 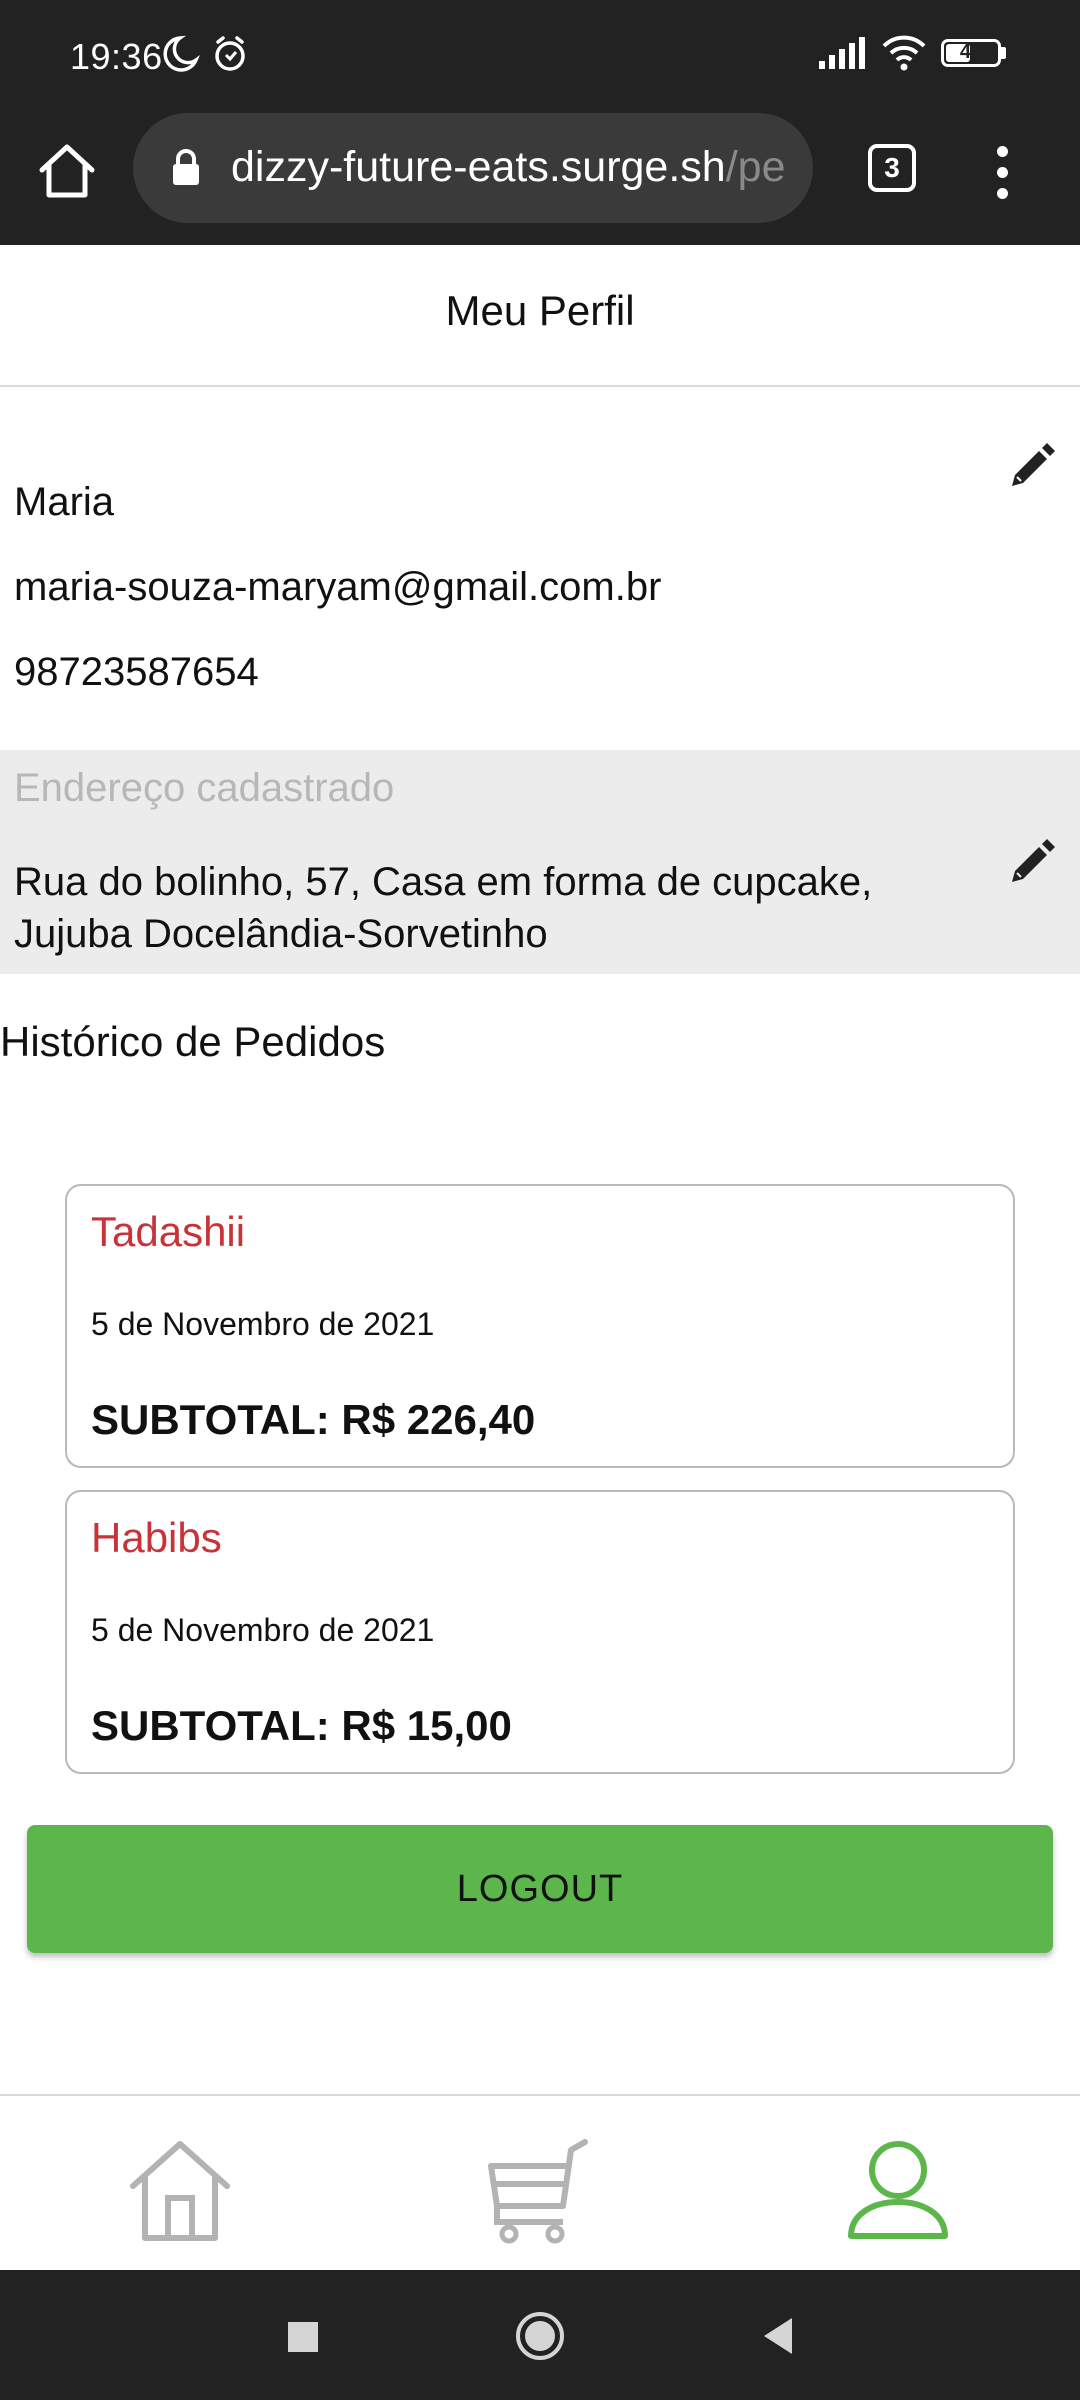 What do you see at coordinates (116, 56) in the screenshot?
I see `status-time: 19:36` at bounding box center [116, 56].